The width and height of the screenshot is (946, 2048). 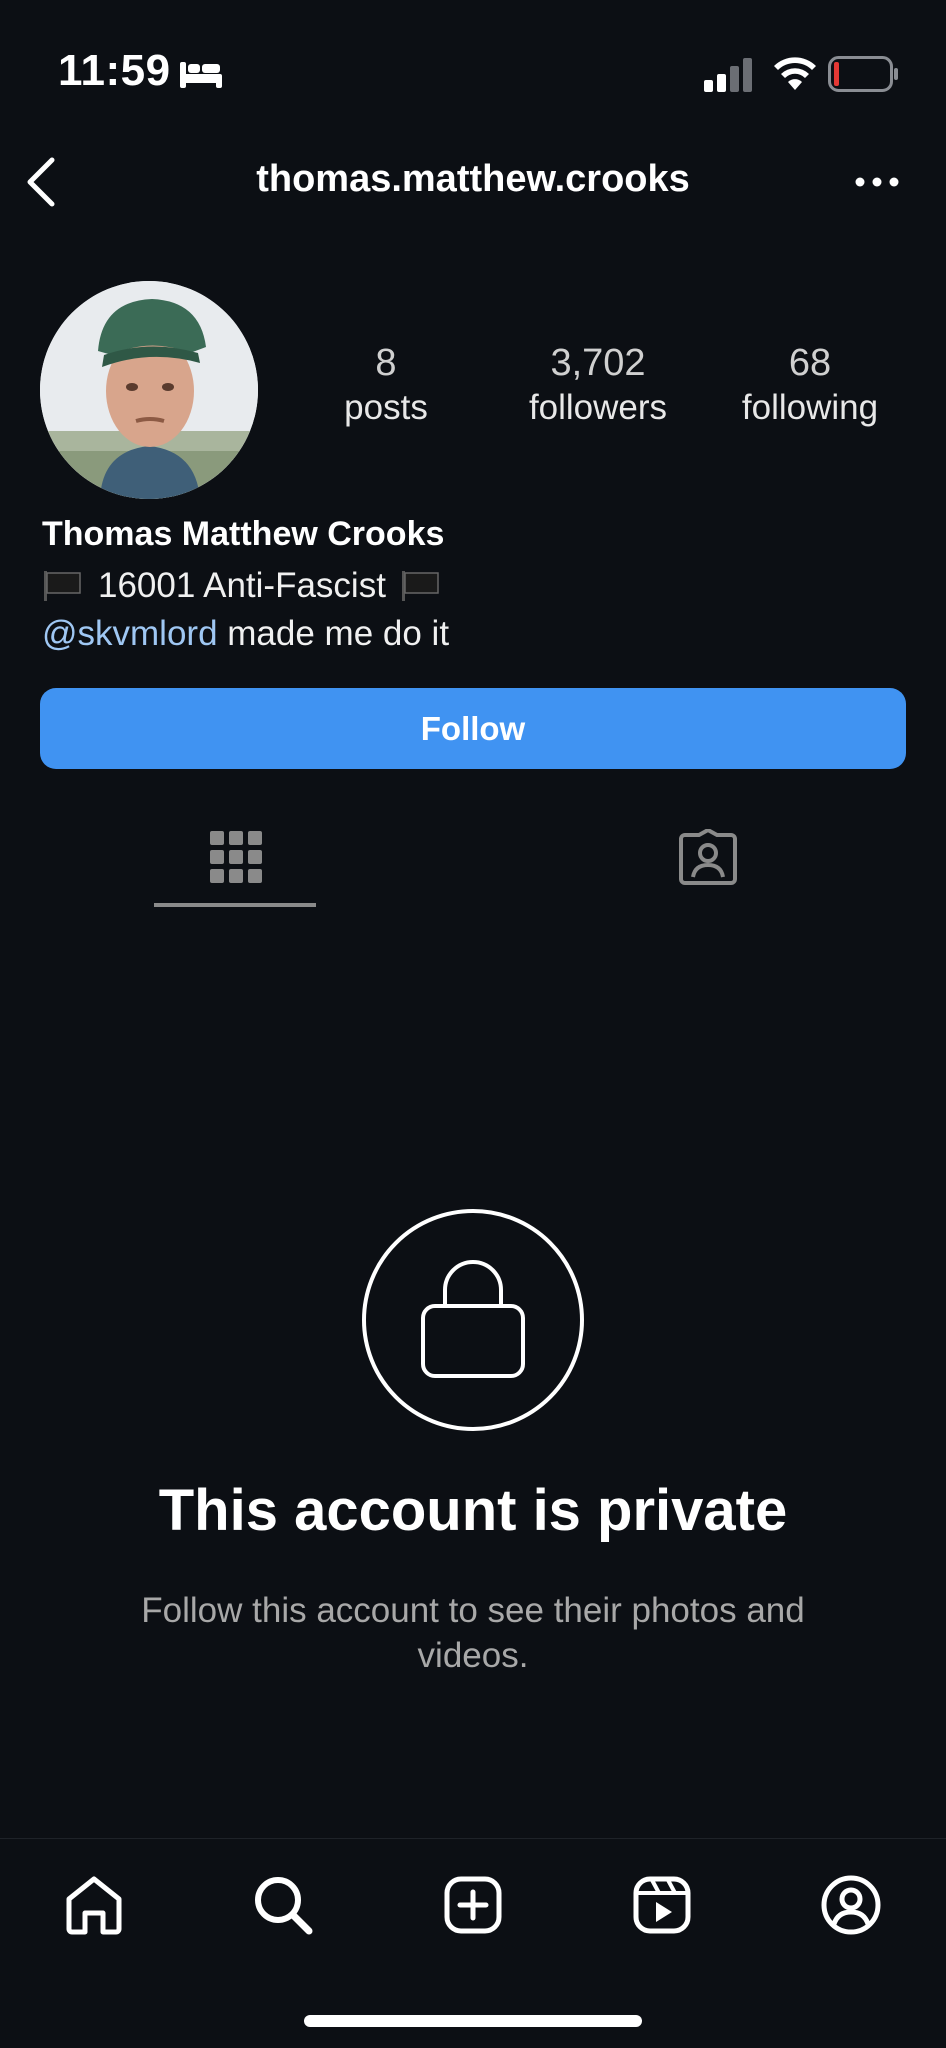 What do you see at coordinates (243, 534) in the screenshot?
I see `profile-full-name: Thomas Matthew Crooks` at bounding box center [243, 534].